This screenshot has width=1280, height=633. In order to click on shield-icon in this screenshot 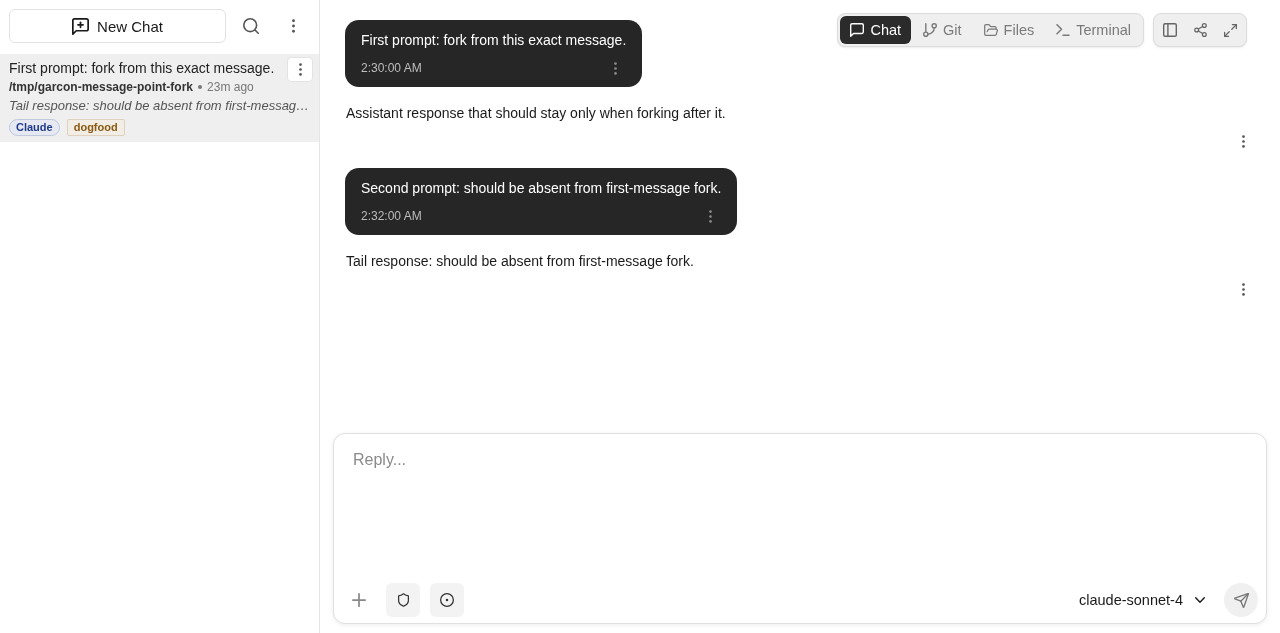, I will do `click(403, 600)`.